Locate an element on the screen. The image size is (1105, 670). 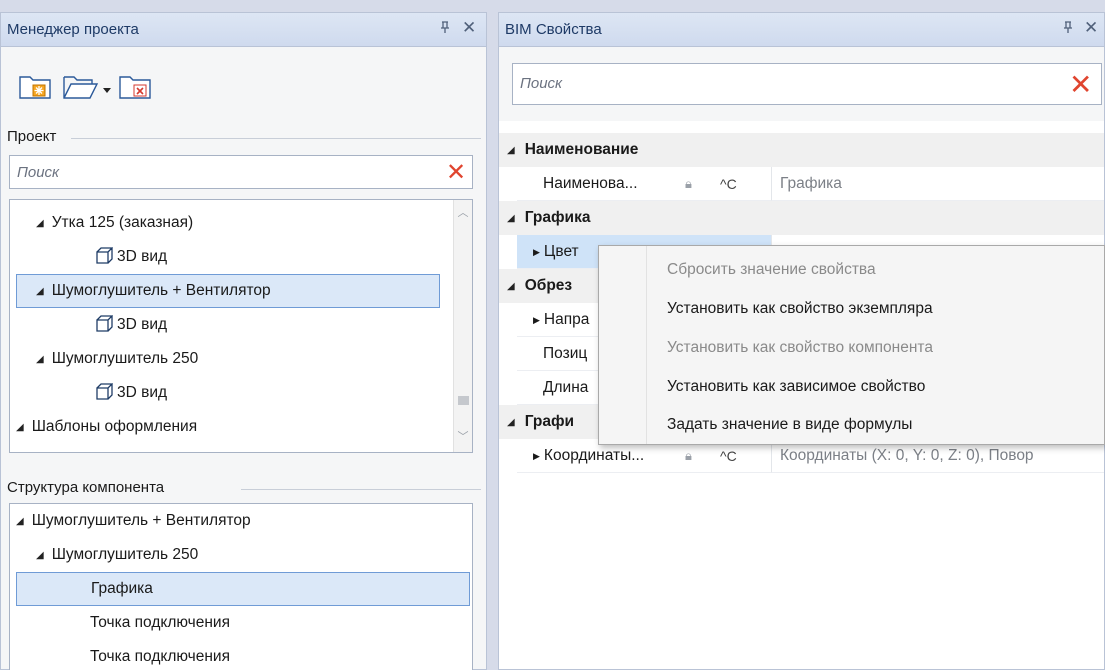
category-row: ◢ Графика is located at coordinates (801, 218).